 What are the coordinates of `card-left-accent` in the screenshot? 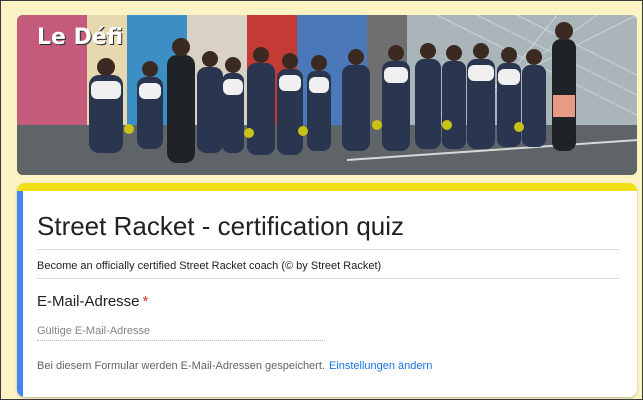 It's located at (20, 294).